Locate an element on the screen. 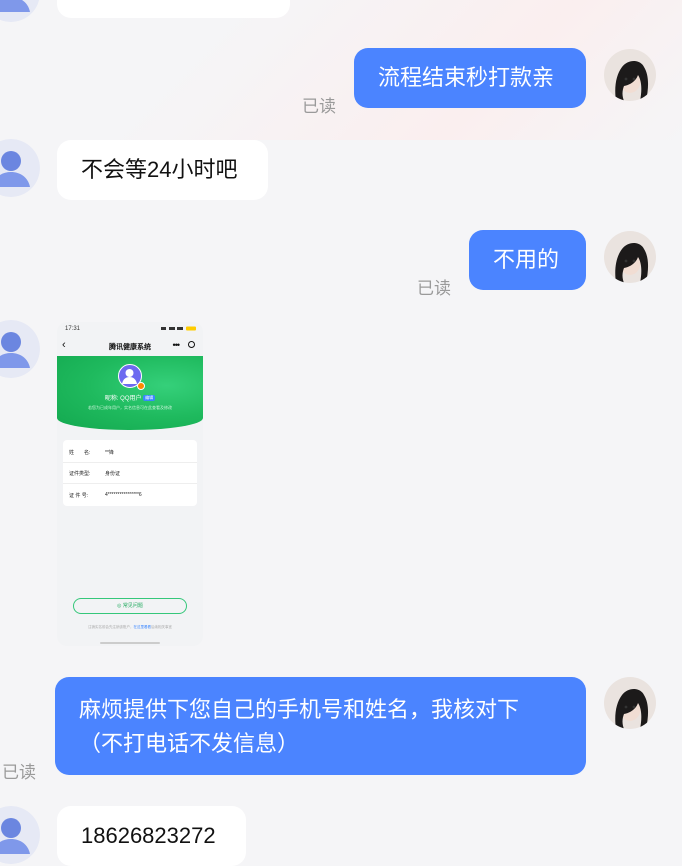 The width and height of the screenshot is (682, 866). message-text: 麻烦提供下您自己的手机号和姓名，我核对下 is located at coordinates (299, 709).